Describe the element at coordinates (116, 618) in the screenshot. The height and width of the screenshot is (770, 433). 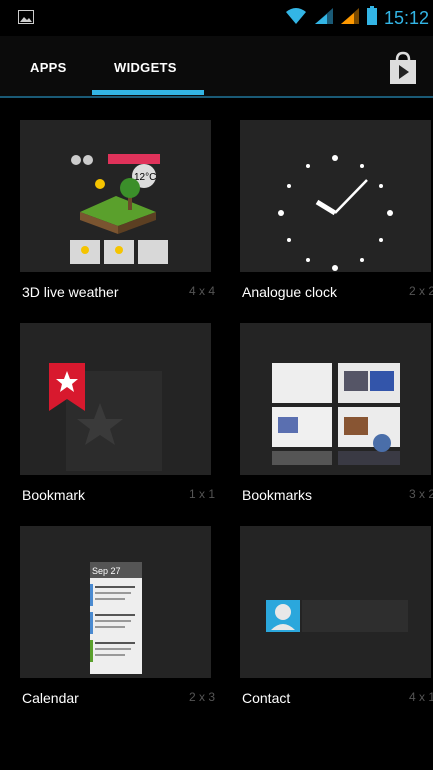
I see `calendar-preview: Sep 27` at that location.